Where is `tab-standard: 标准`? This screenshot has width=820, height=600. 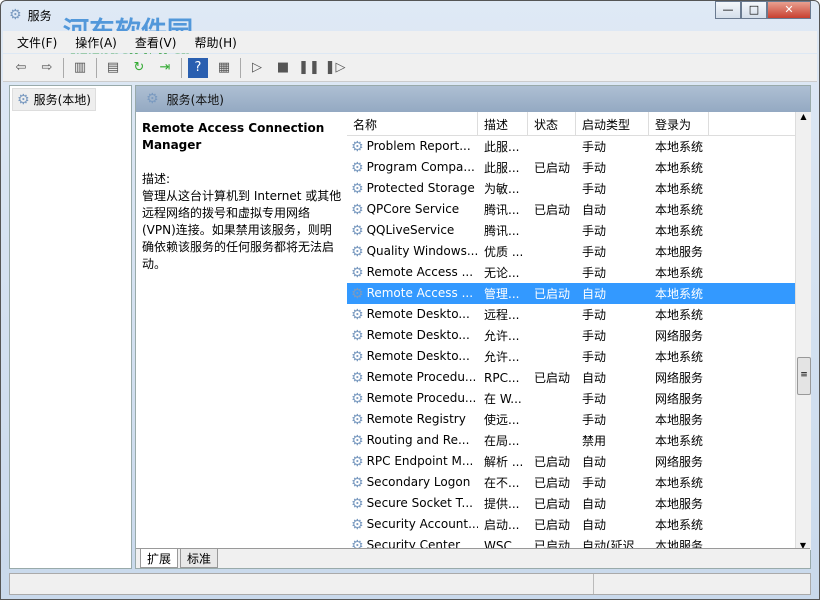 tab-standard: 标准 is located at coordinates (199, 558).